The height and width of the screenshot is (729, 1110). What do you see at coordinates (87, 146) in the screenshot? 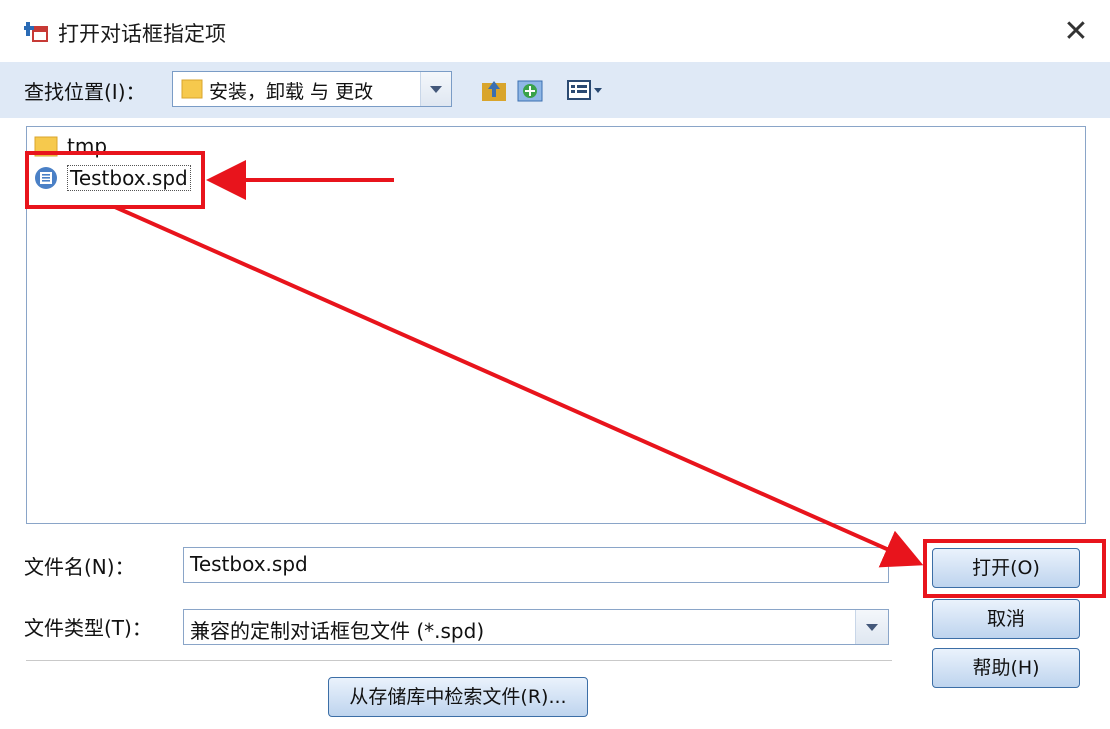
I see `file-name: tmp` at bounding box center [87, 146].